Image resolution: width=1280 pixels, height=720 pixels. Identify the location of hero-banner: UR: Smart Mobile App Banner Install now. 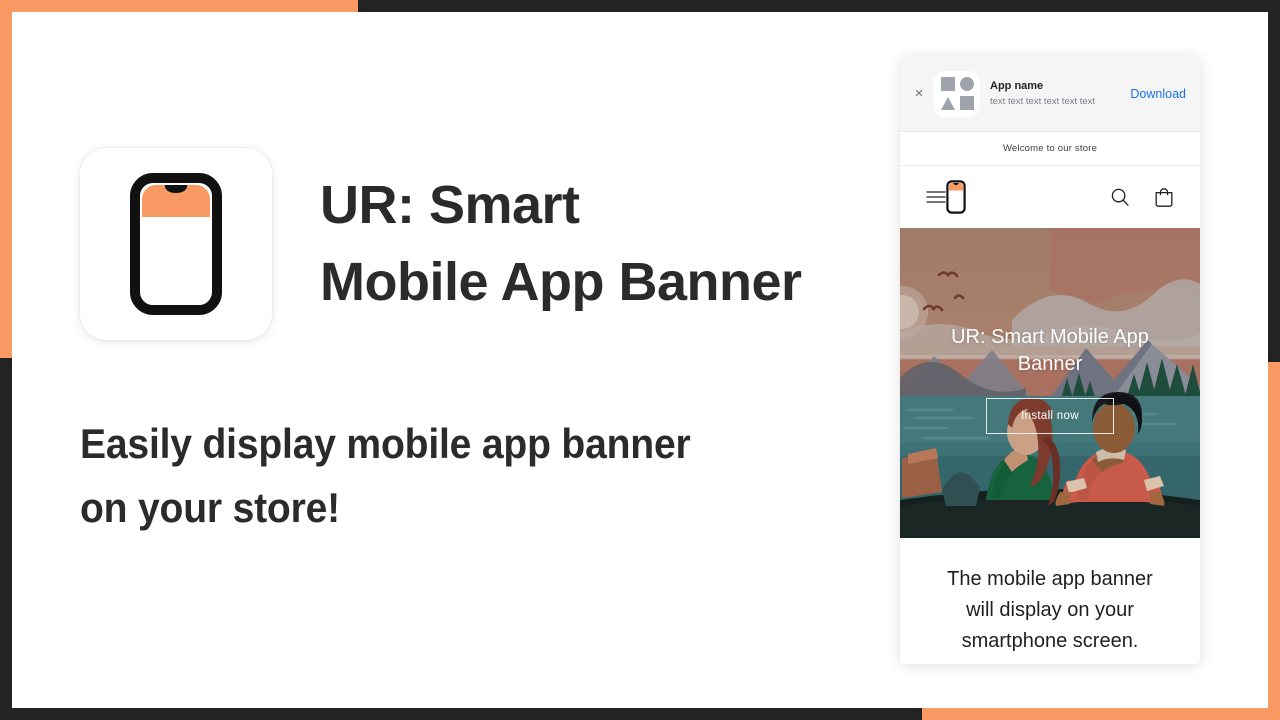
(1050, 383).